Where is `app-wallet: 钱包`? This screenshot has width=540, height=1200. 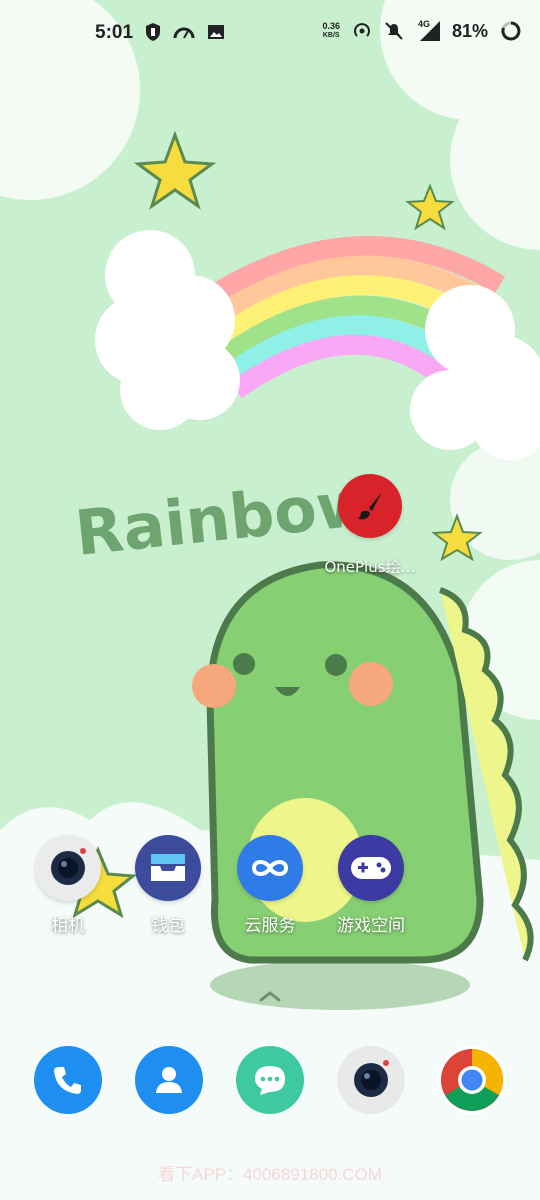
app-wallet: 钱包 is located at coordinates (168, 885).